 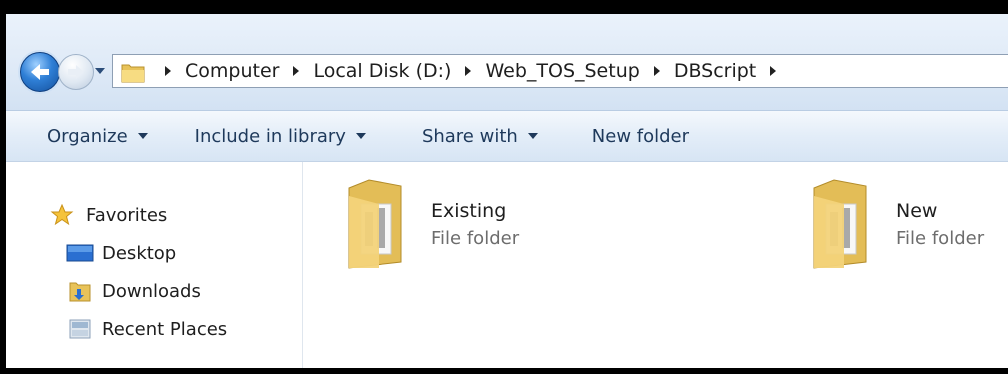 I want to click on downloads-folder-icon, so click(x=80, y=292).